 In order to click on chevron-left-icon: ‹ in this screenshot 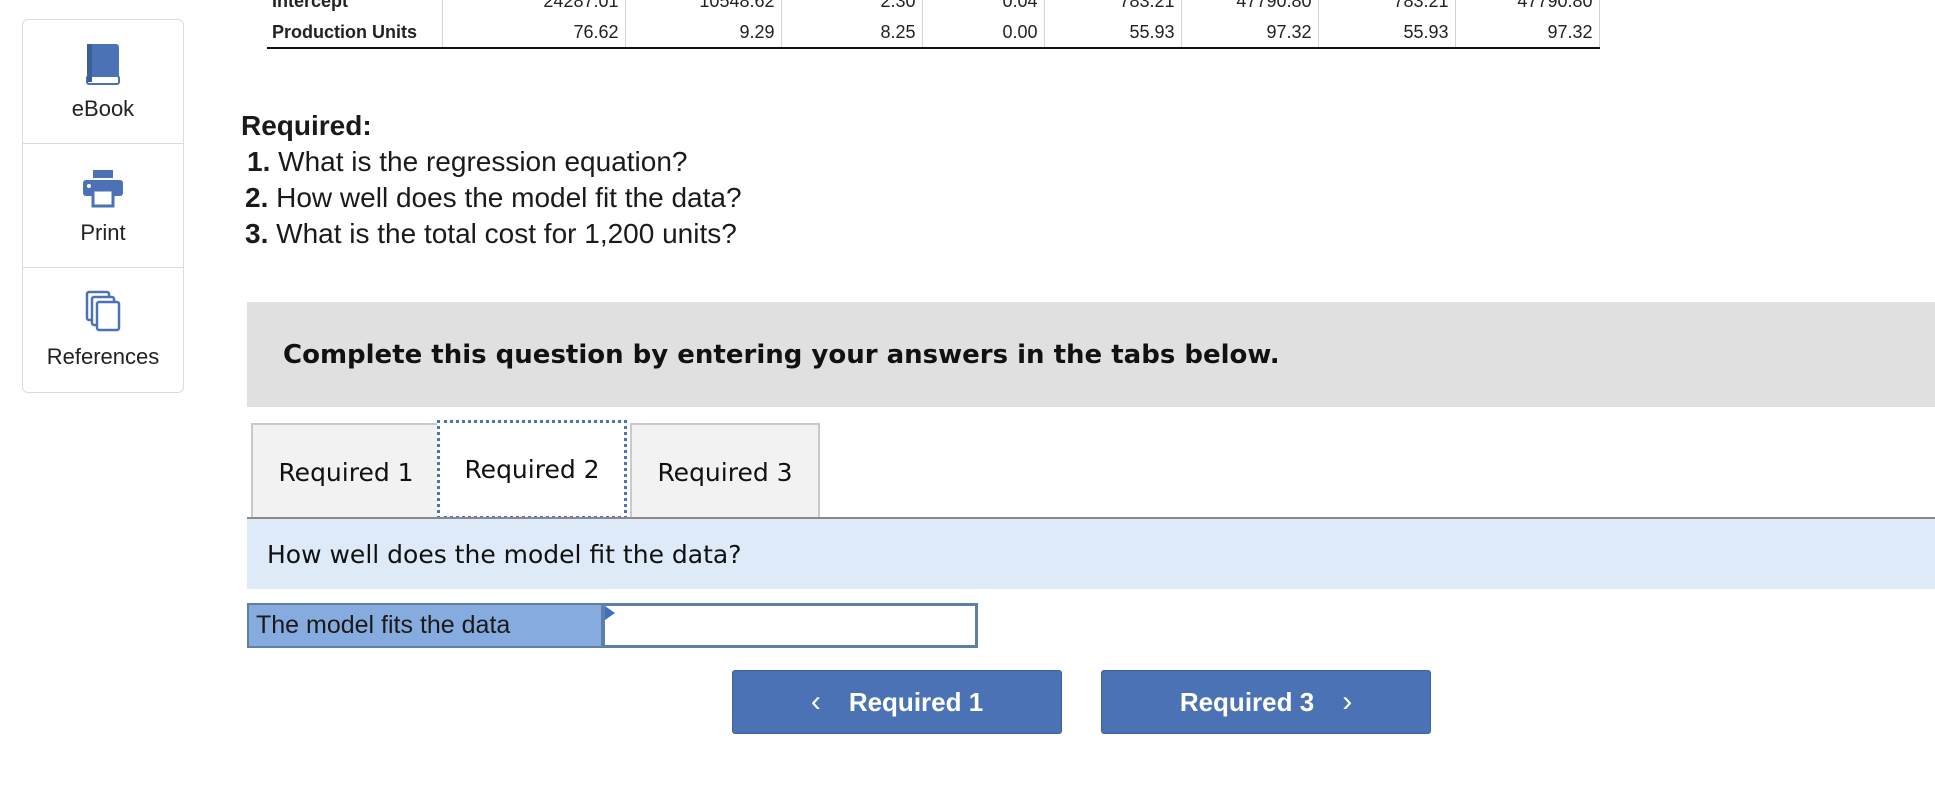, I will do `click(815, 701)`.